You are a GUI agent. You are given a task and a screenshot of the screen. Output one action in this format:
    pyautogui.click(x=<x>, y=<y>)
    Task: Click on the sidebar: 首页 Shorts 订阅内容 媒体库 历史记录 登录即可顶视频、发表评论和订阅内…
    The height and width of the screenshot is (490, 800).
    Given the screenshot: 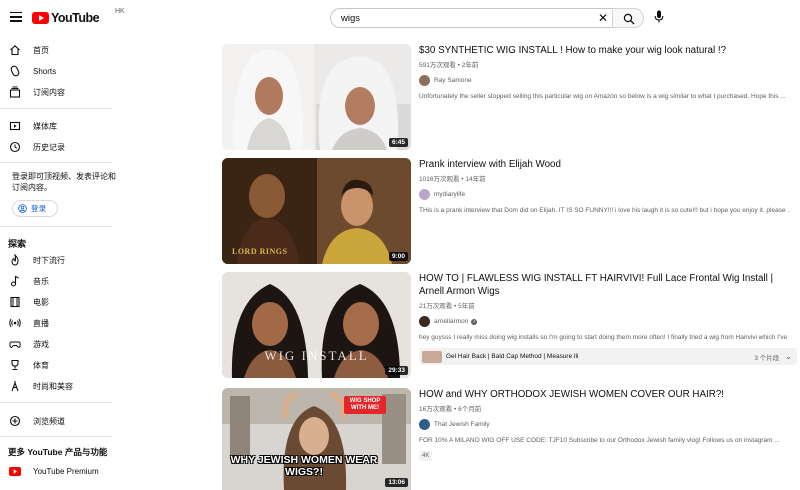 What is the action you would take?
    pyautogui.click(x=59, y=263)
    